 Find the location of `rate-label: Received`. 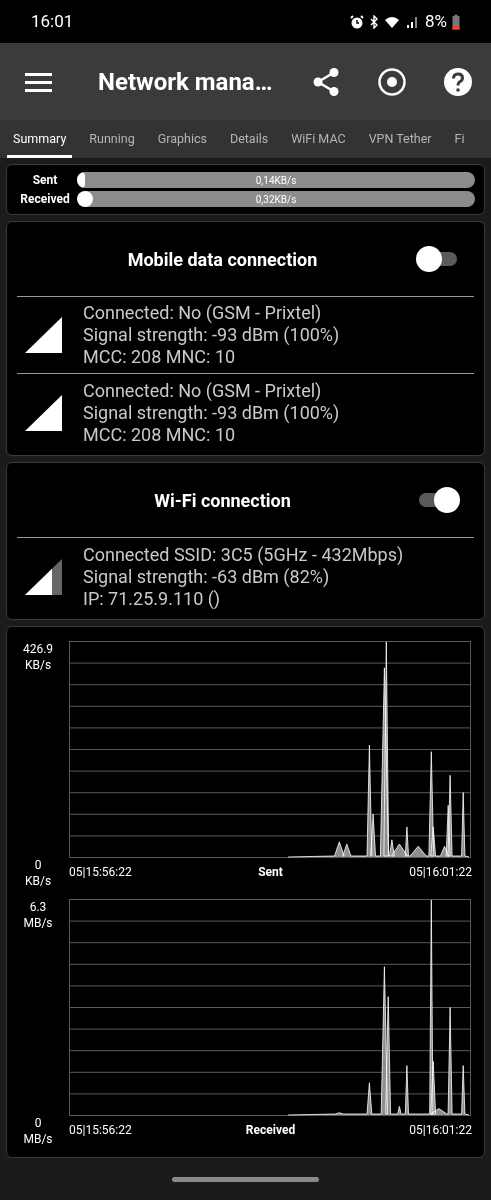

rate-label: Received is located at coordinates (45, 199).